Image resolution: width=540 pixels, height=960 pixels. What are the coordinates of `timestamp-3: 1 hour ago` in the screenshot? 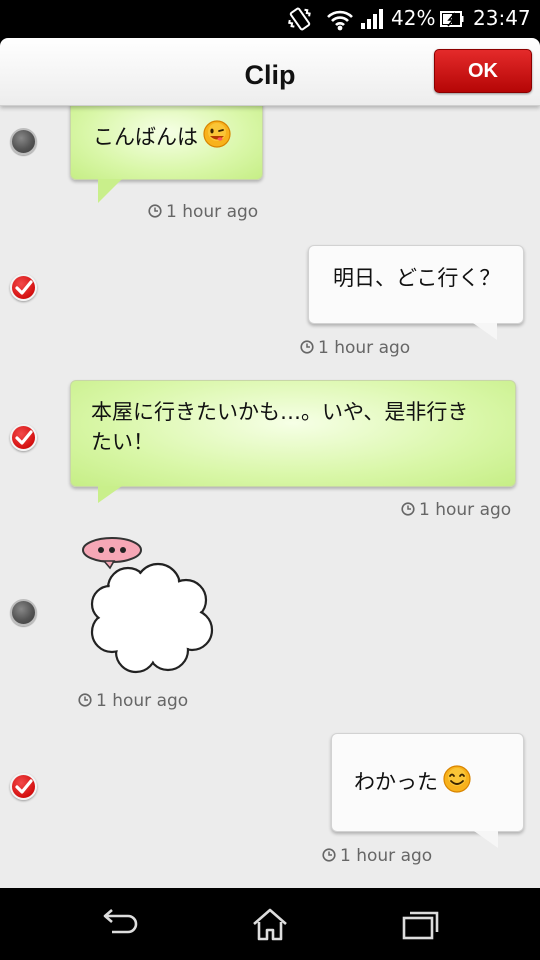 It's located at (456, 510).